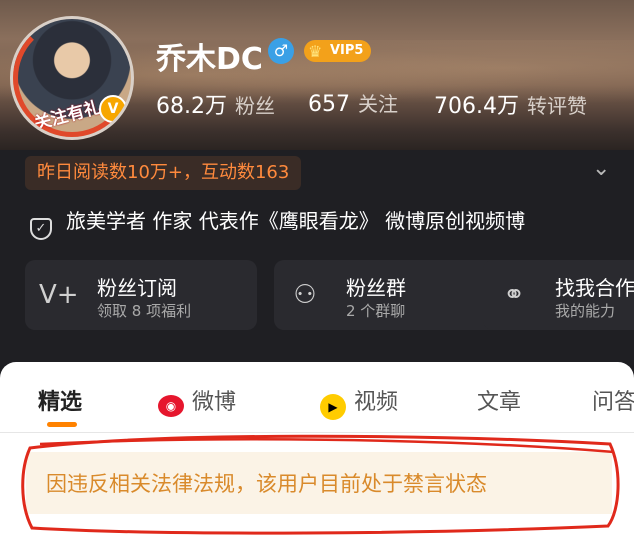 Image resolution: width=634 pixels, height=543 pixels. I want to click on reposts-label: 转评赞, so click(556, 106).